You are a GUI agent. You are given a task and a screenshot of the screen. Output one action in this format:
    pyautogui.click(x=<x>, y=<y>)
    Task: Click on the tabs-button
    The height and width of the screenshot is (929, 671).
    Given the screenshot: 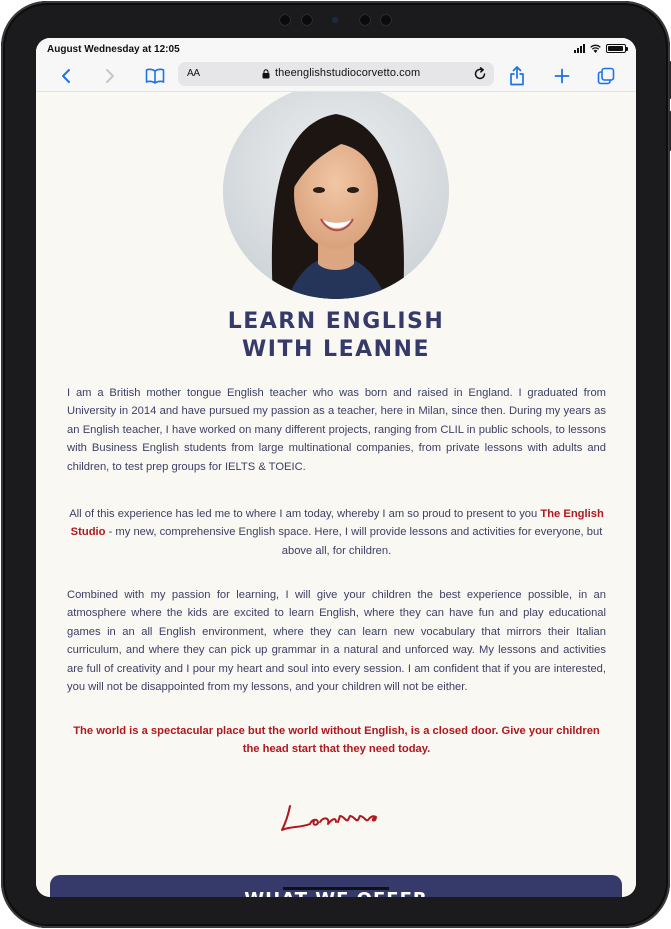 What is the action you would take?
    pyautogui.click(x=606, y=76)
    